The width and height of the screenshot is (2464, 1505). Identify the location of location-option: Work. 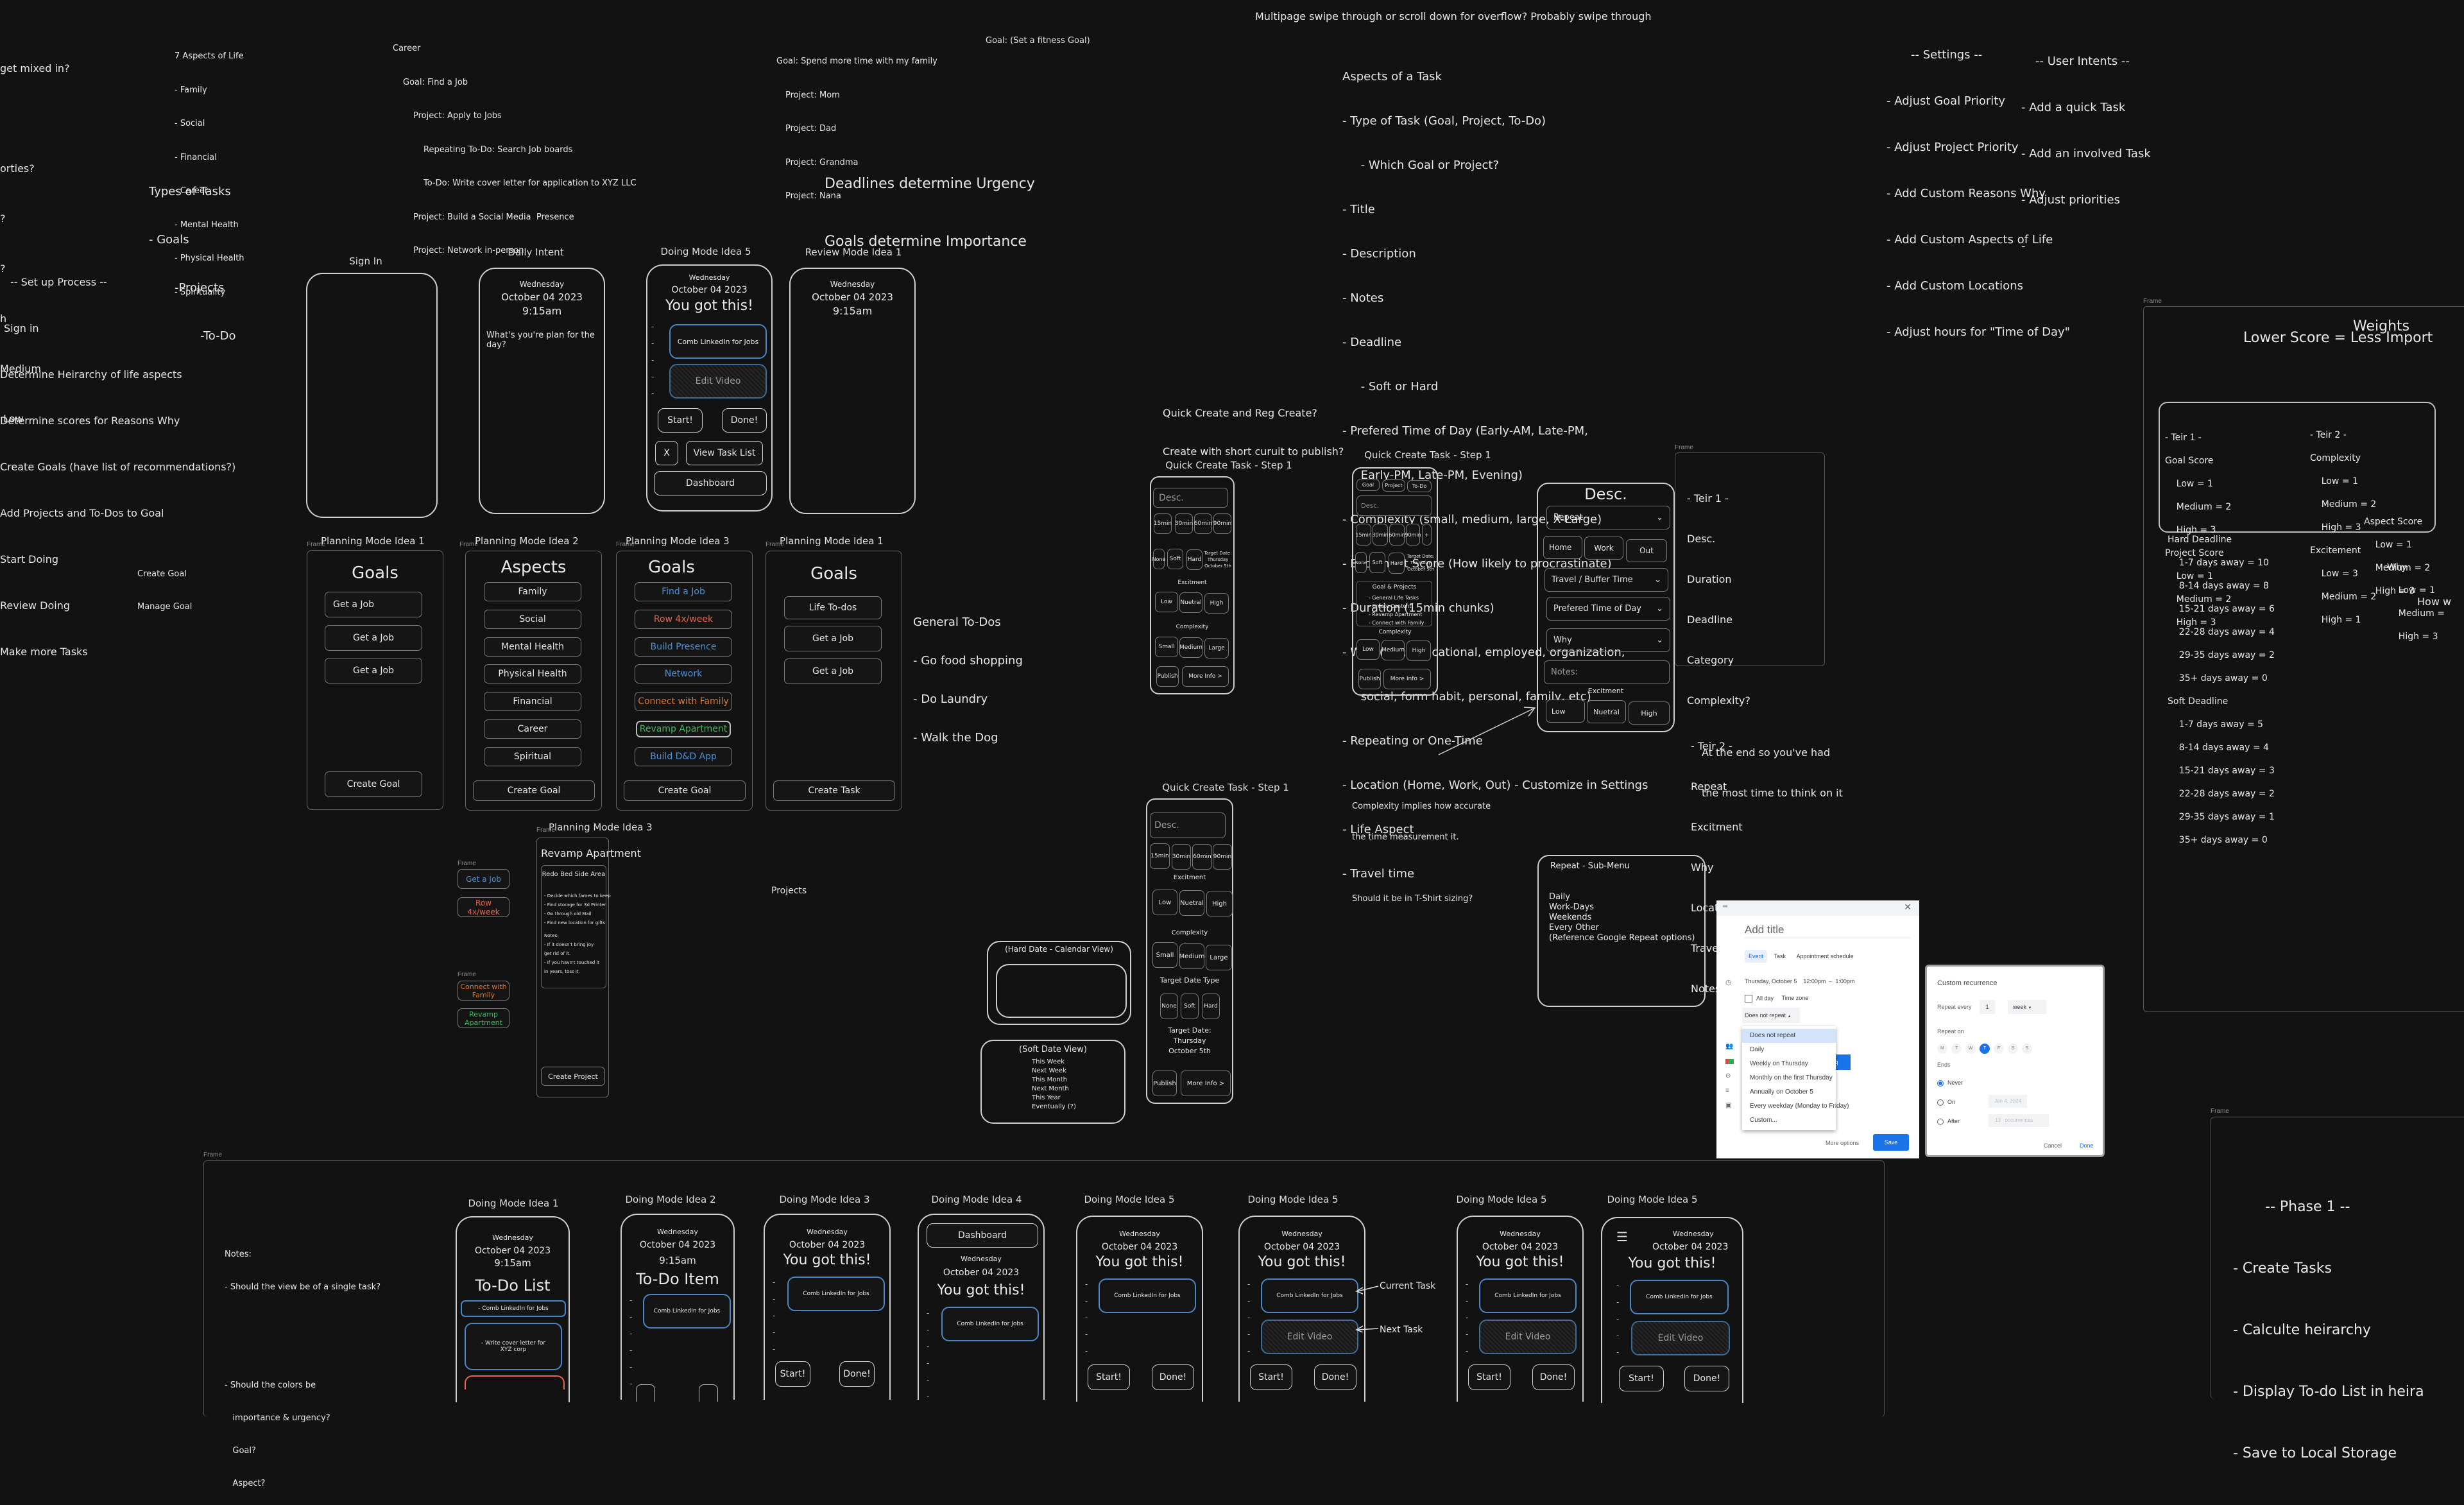
(1603, 548).